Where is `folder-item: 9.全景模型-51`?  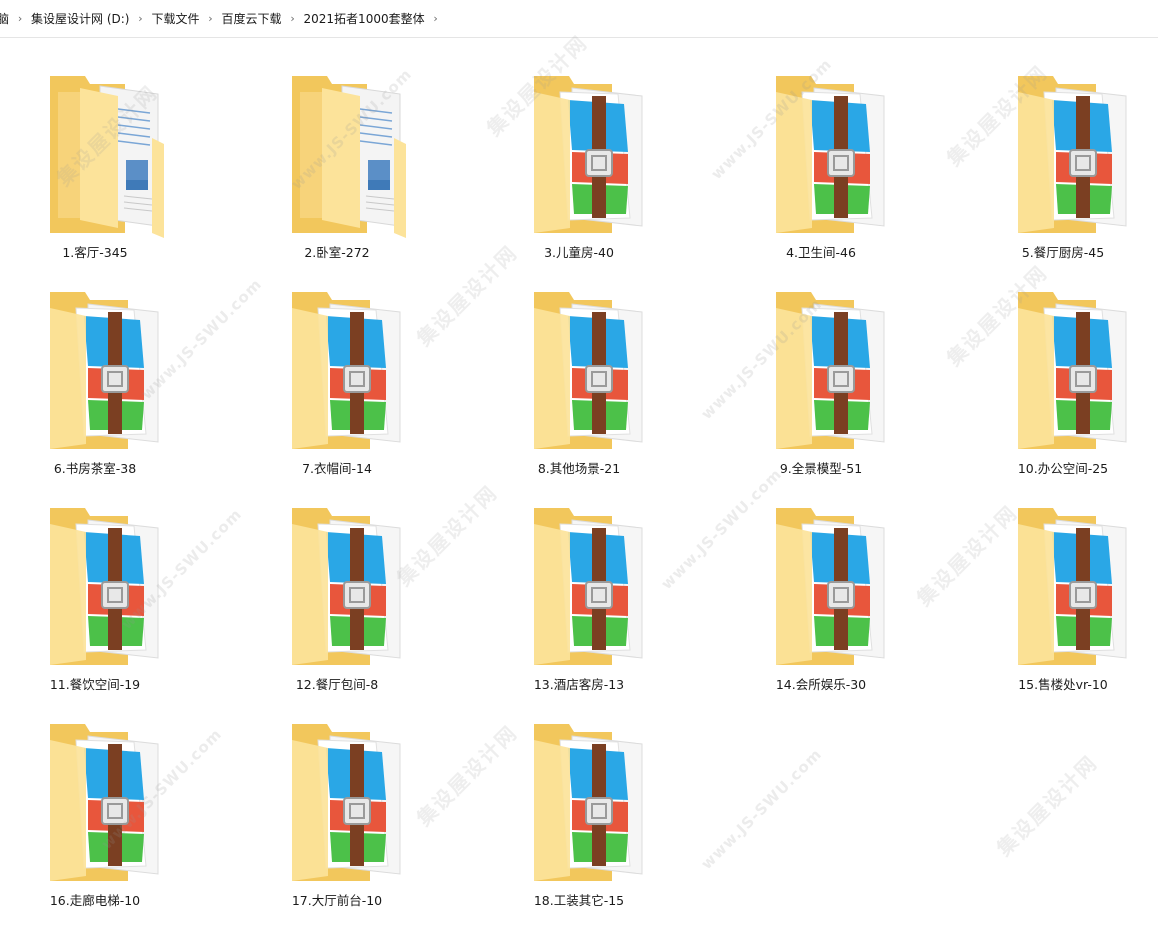 folder-item: 9.全景模型-51 is located at coordinates (811, 365).